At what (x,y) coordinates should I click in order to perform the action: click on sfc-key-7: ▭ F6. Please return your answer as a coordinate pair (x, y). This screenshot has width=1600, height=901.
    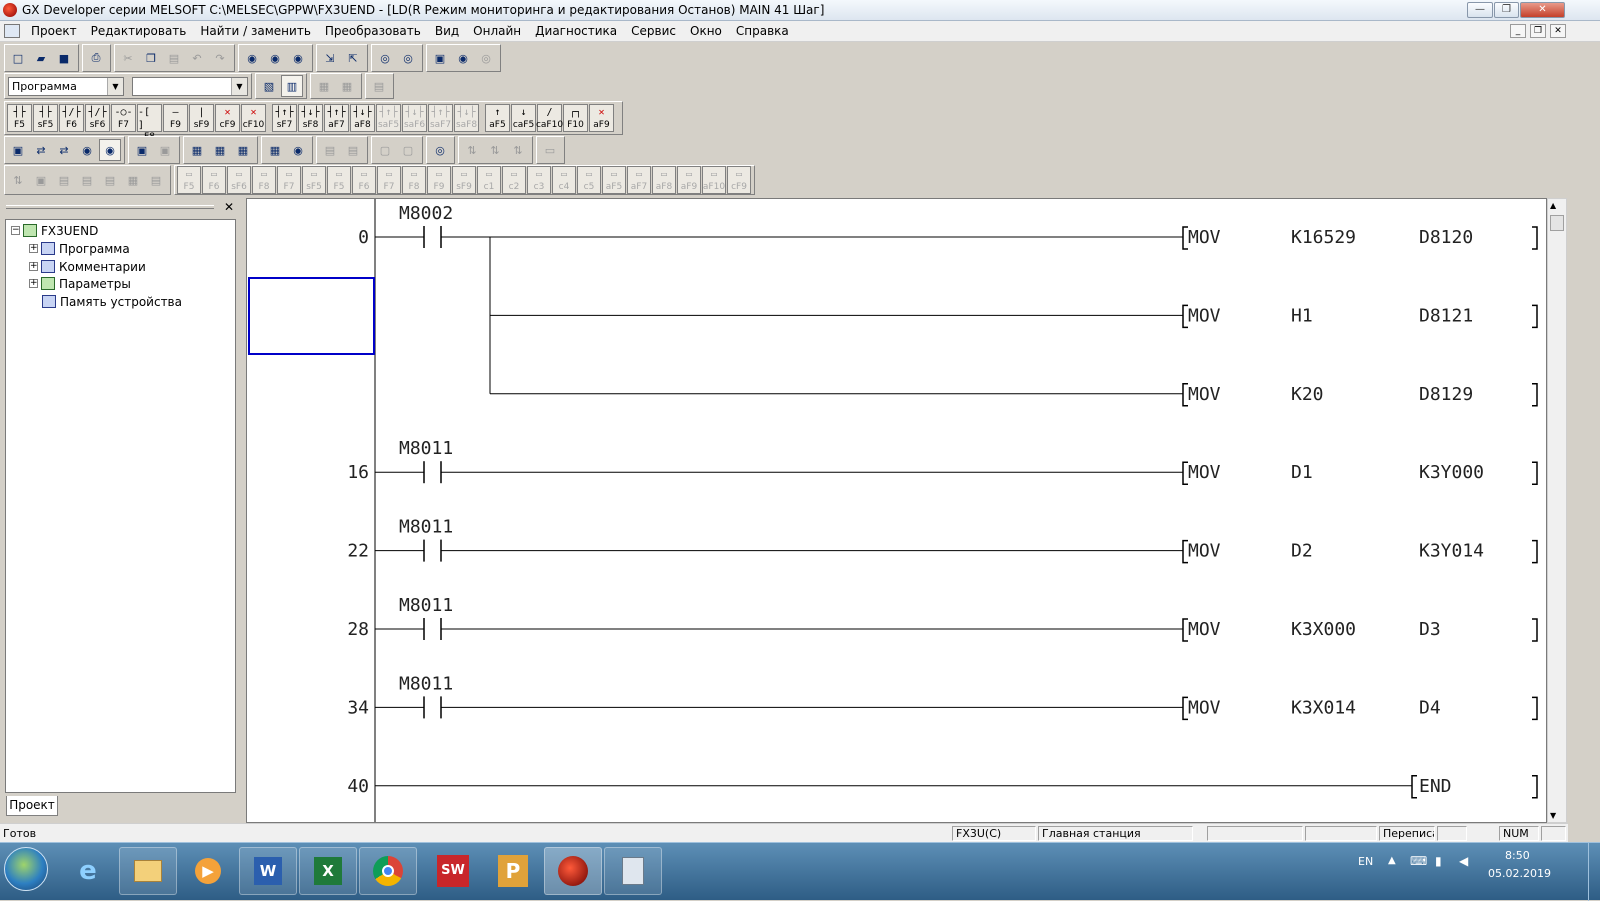
    Looking at the image, I should click on (364, 180).